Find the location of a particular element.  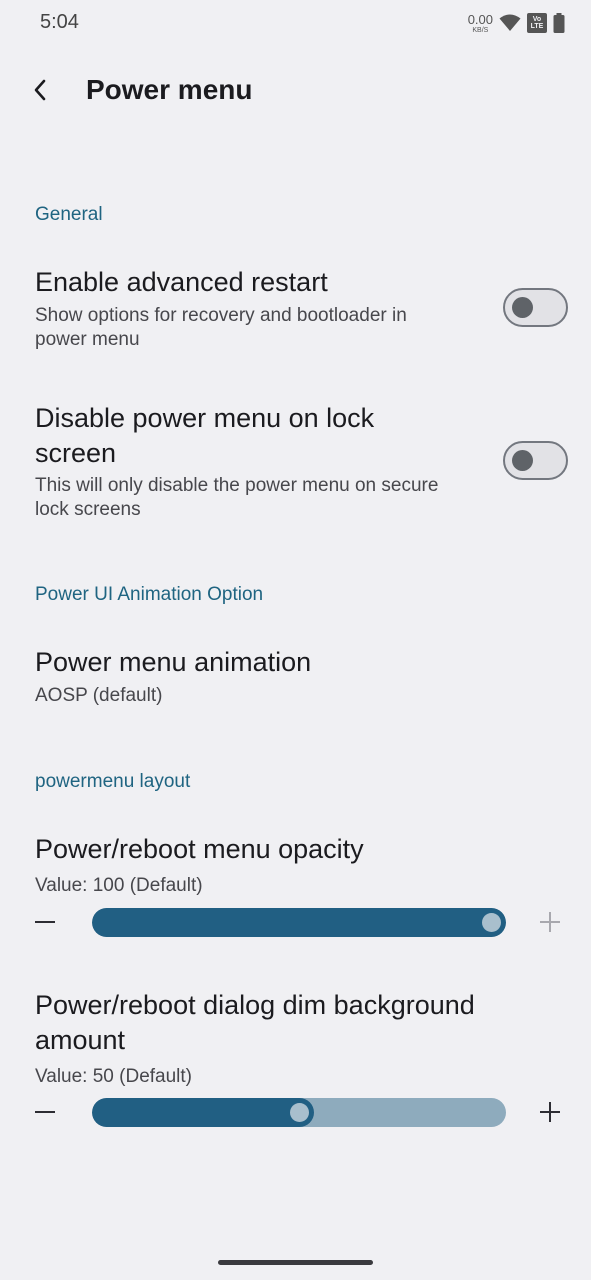

pref-title-line: Disable power menu on lock is located at coordinates (205, 418).